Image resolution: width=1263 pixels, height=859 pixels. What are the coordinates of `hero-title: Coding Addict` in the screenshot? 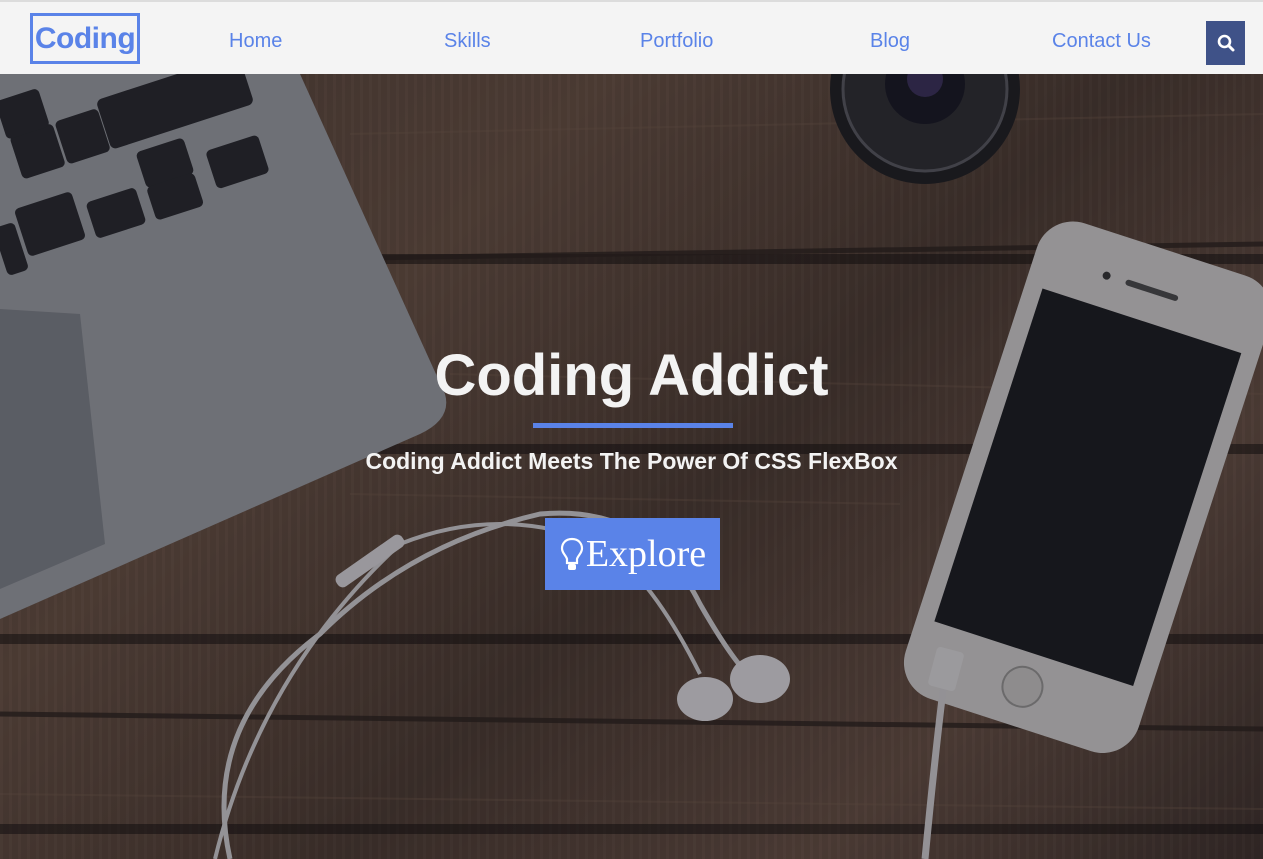 It's located at (631, 375).